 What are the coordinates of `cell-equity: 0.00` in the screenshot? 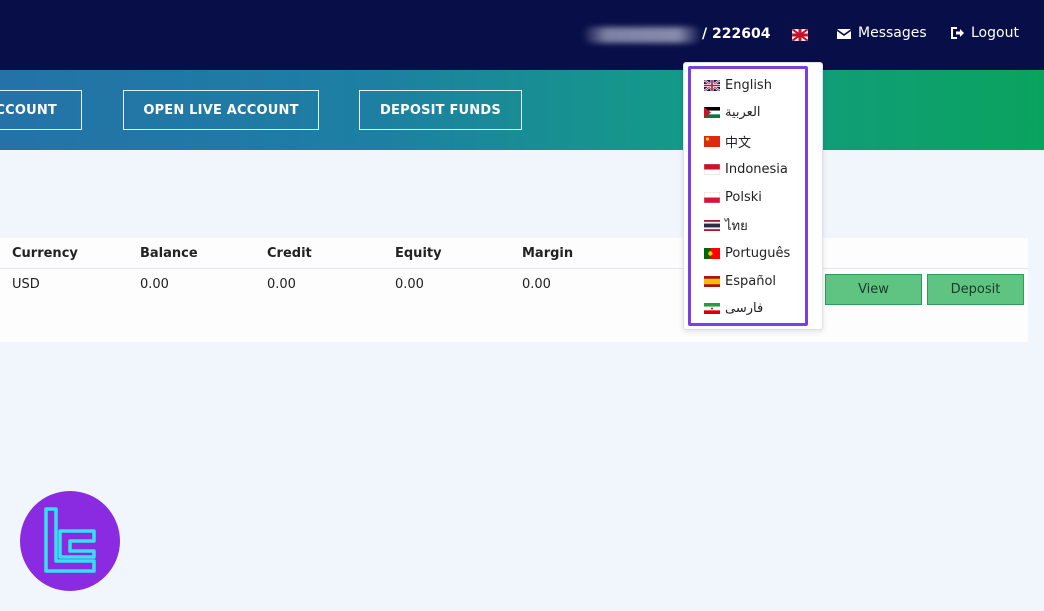 It's located at (409, 284).